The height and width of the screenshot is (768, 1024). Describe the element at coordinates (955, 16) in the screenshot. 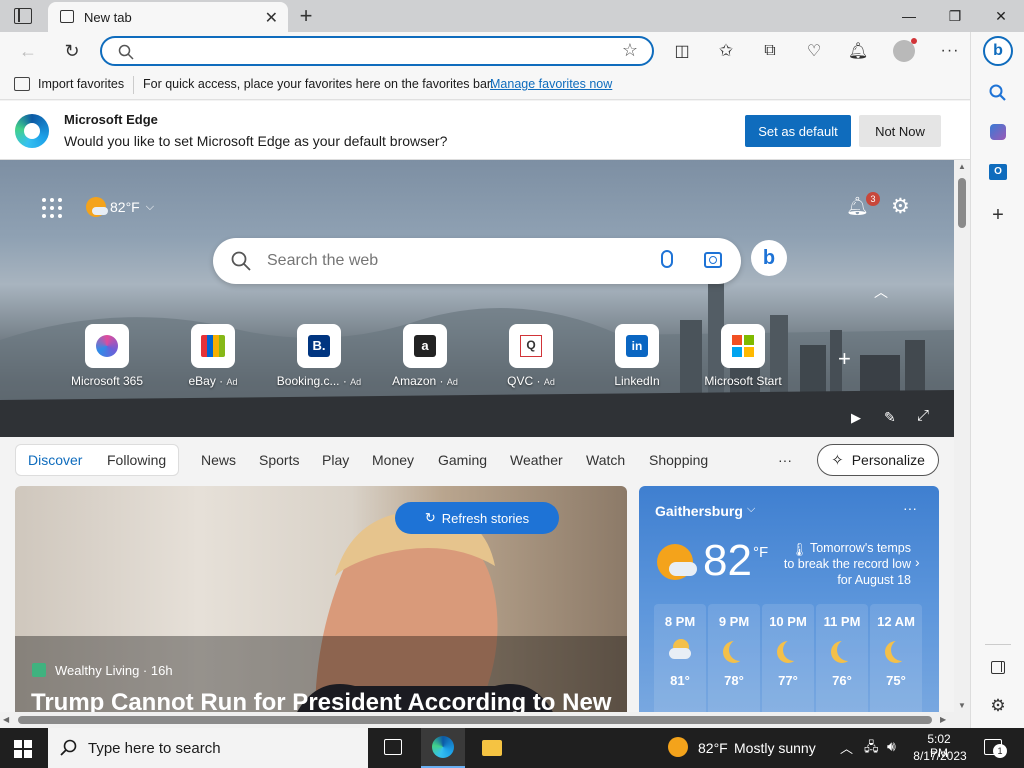

I see `restore-button: ❐` at that location.